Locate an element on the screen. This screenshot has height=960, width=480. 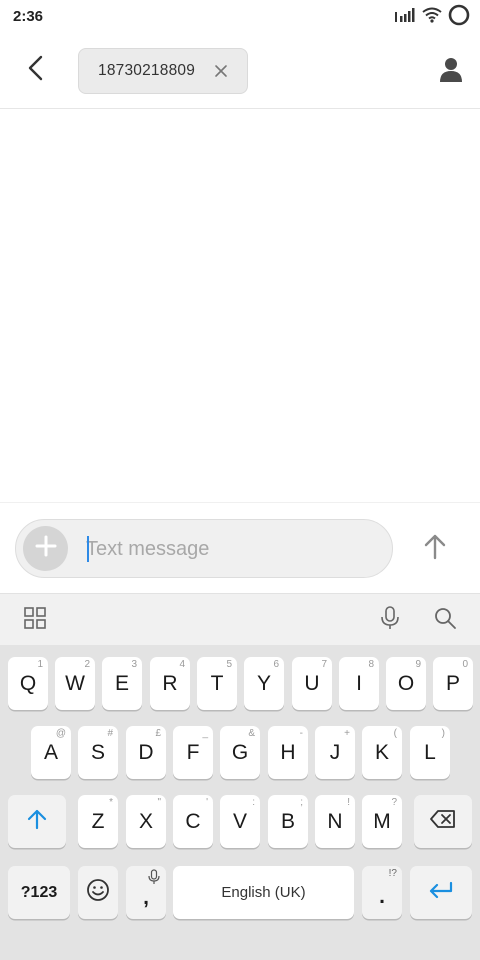
key-u: U 7 is located at coordinates (312, 683).